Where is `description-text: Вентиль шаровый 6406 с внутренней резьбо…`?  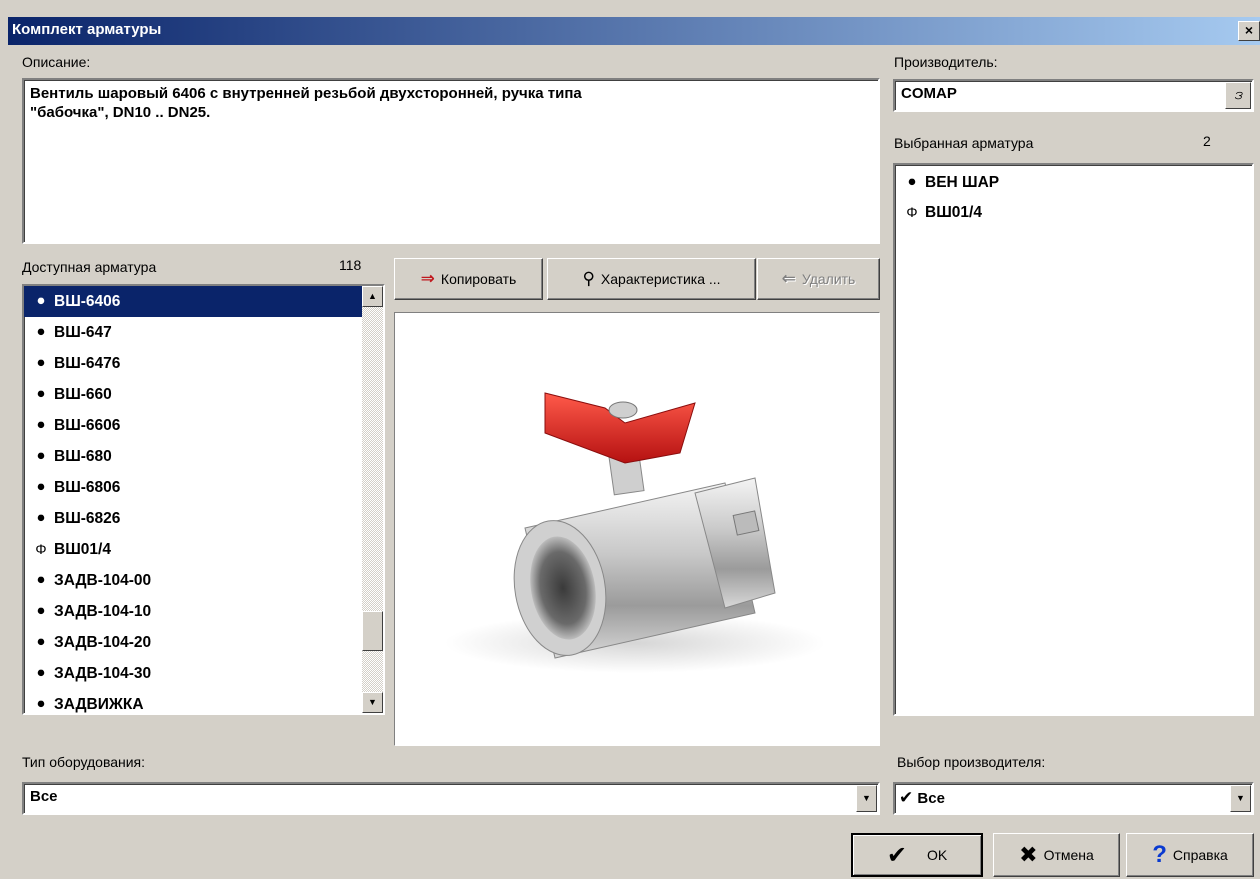 description-text: Вентиль шаровый 6406 с внутренней резьбо… is located at coordinates (306, 103).